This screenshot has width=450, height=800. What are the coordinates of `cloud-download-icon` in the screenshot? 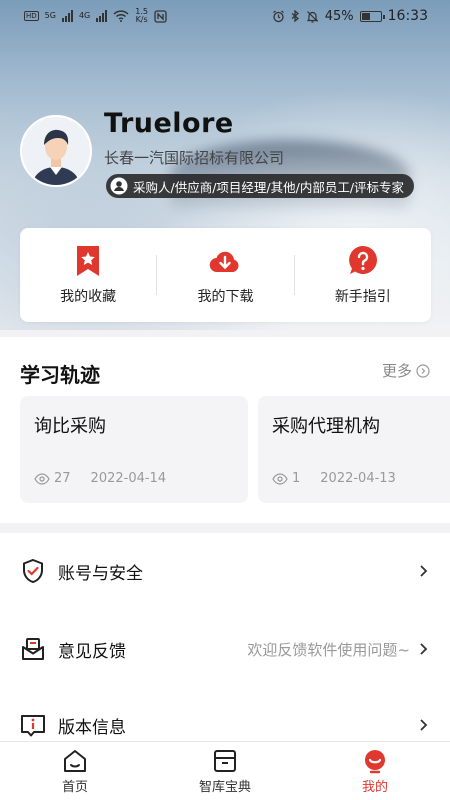 It's located at (224, 262).